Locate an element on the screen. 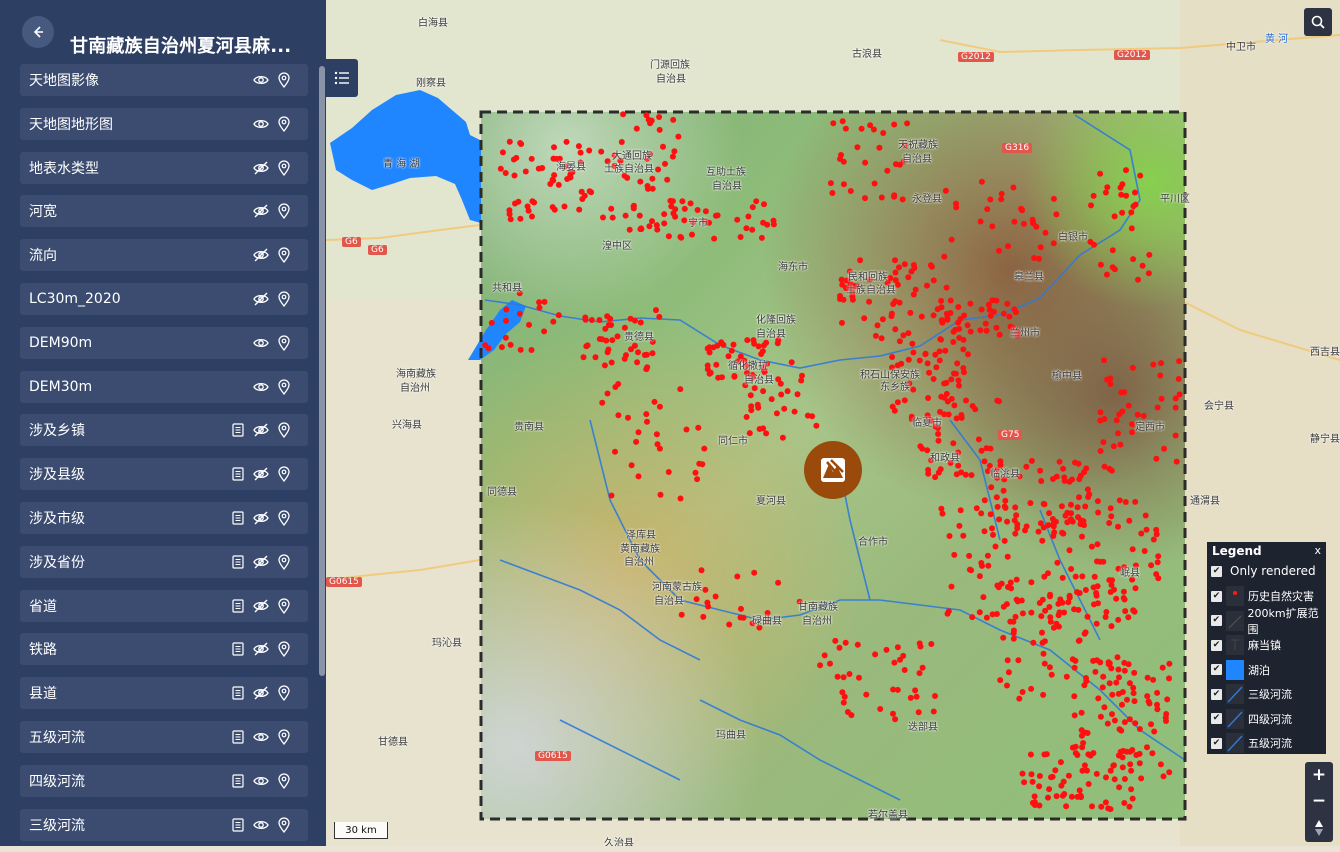 Image resolution: width=1340 pixels, height=852 pixels. checkbox-checked-icon: ✔ is located at coordinates (1216, 645).